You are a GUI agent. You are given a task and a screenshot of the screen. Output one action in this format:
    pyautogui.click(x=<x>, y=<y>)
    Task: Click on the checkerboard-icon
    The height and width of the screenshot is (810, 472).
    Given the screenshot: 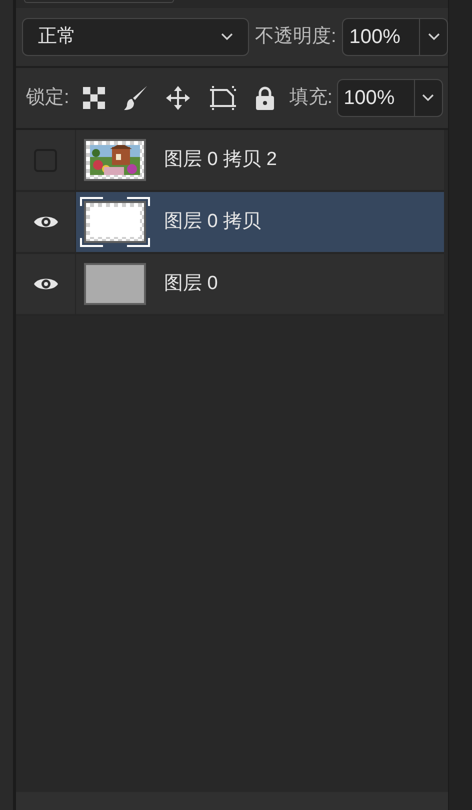 What is the action you would take?
    pyautogui.click(x=94, y=98)
    